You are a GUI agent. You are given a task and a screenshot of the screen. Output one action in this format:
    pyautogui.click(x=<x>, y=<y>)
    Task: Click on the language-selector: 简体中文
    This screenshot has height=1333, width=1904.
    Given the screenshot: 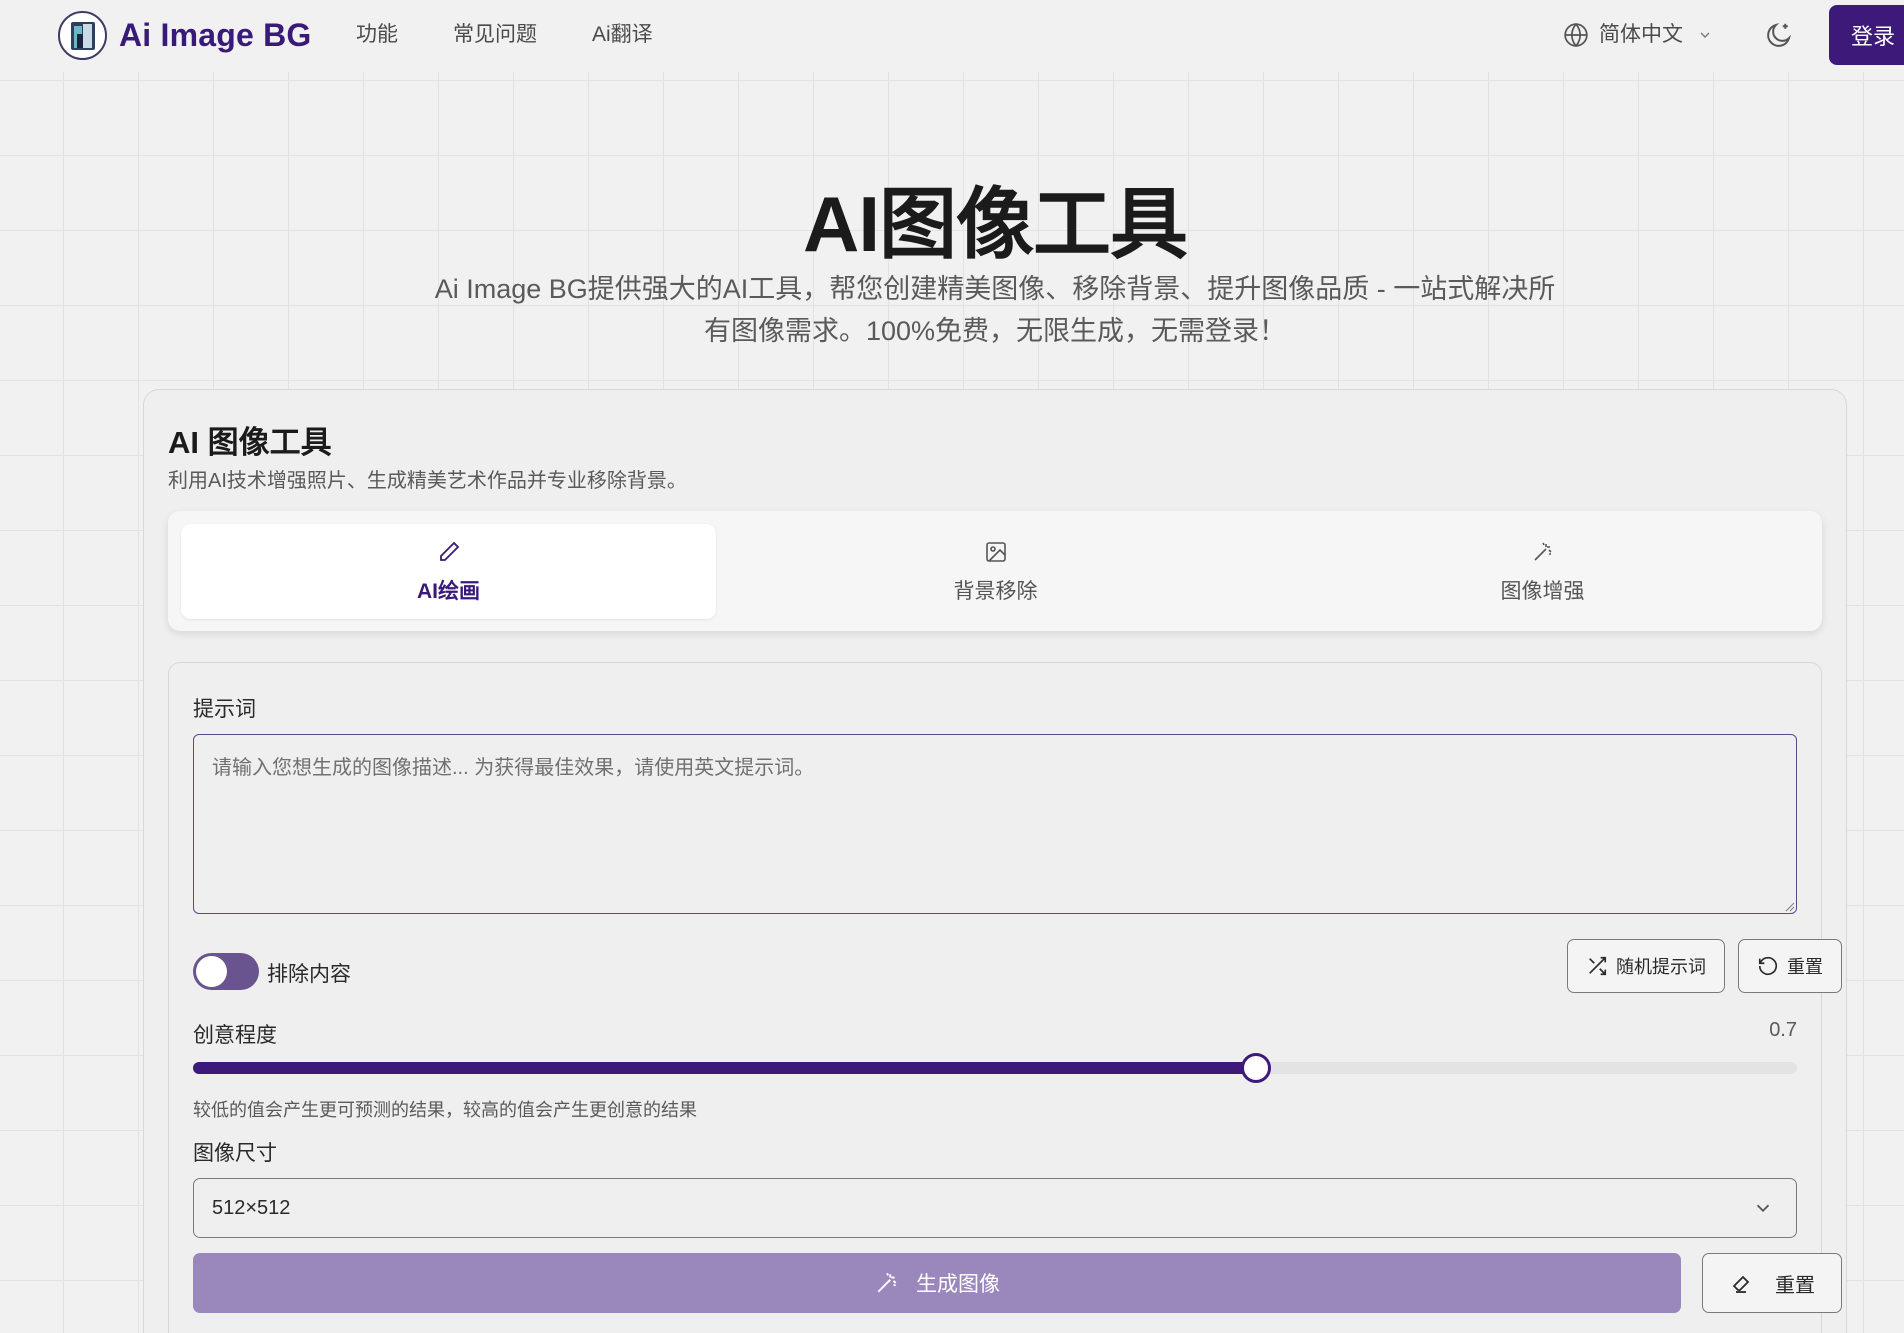 What is the action you would take?
    pyautogui.click(x=1638, y=35)
    